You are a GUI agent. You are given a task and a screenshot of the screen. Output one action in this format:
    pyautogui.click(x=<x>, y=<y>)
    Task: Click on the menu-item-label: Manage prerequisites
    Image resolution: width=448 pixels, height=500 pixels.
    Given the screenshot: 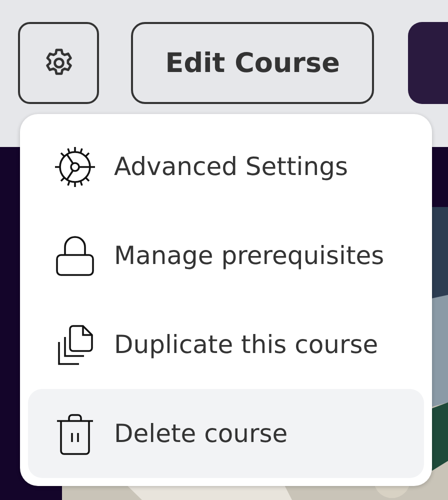 What is the action you would take?
    pyautogui.click(x=249, y=255)
    